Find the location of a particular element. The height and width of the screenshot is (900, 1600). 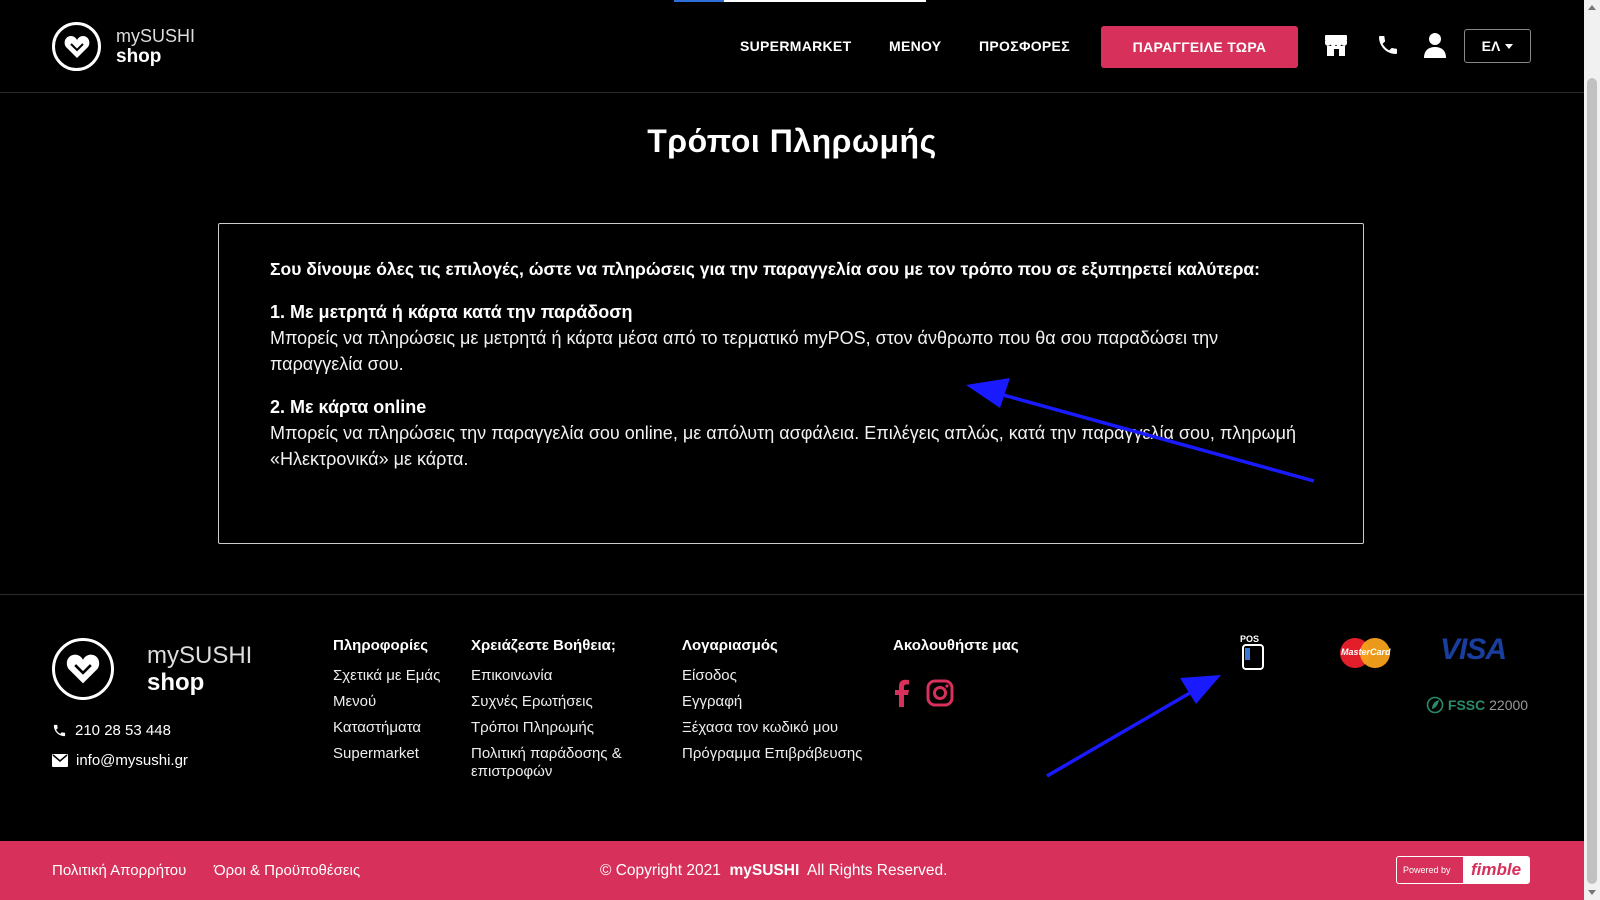

scroll-up-arrow-icon is located at coordinates (1592, 7).